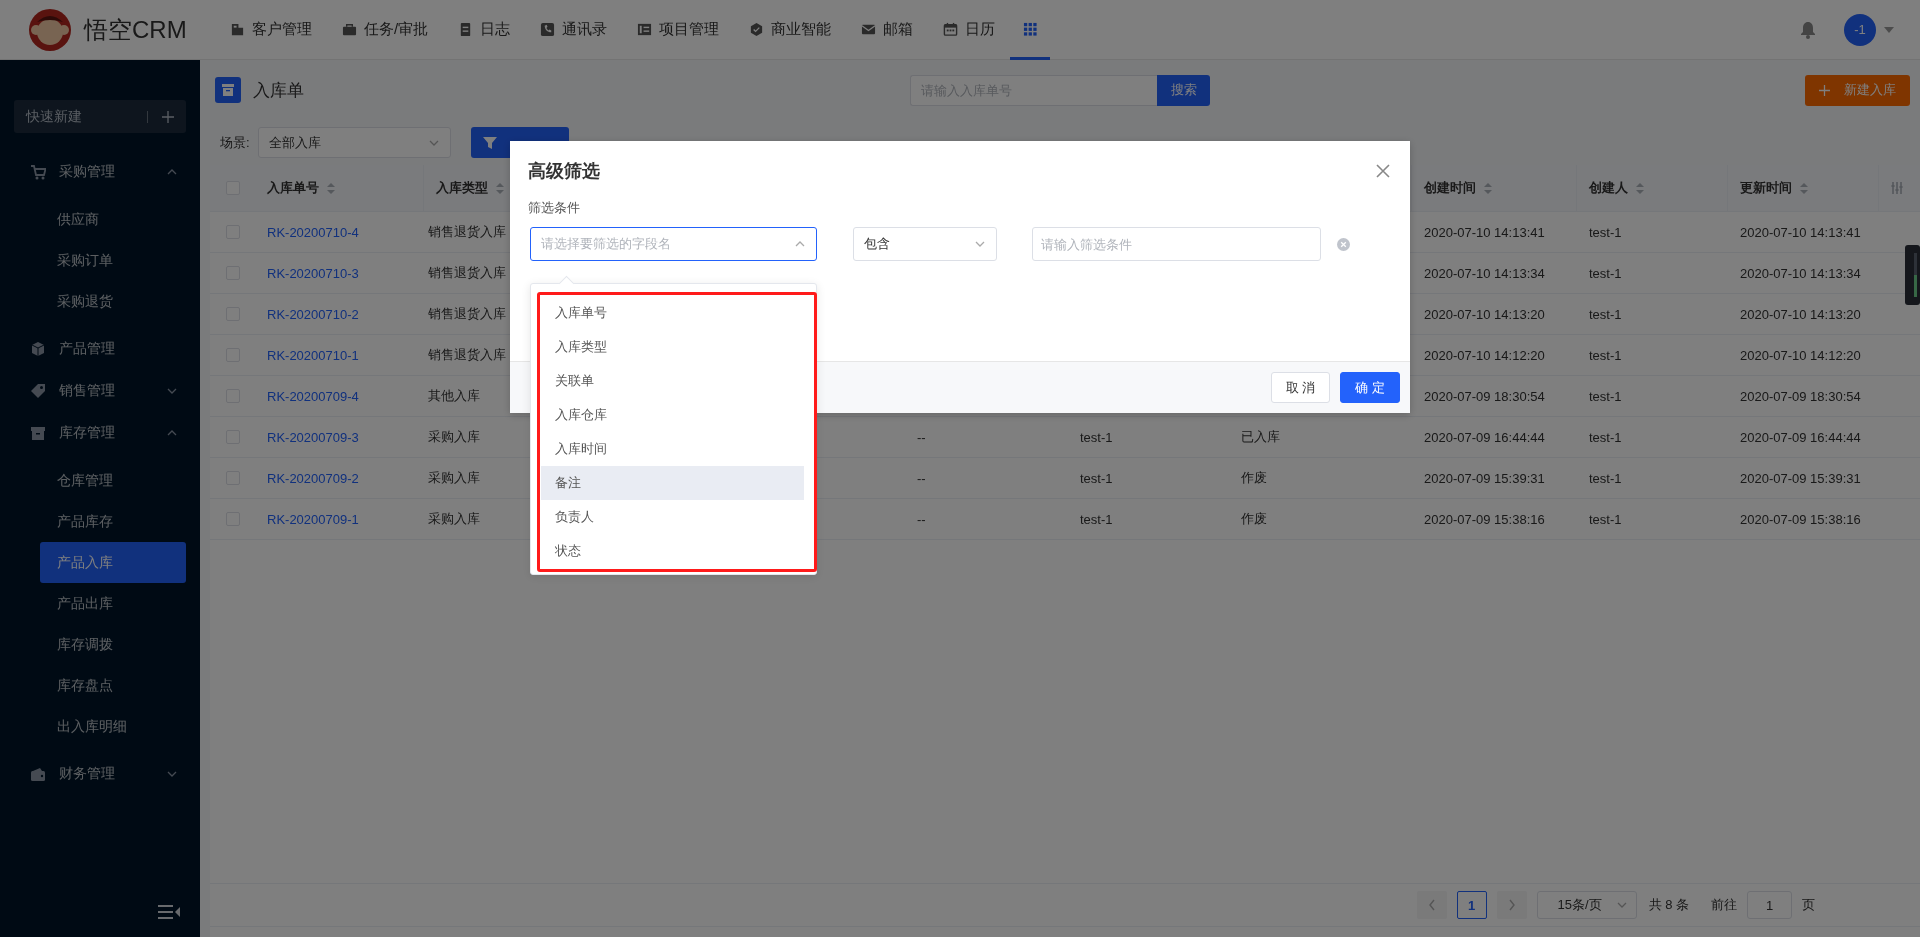  I want to click on column-header: 入库单号, so click(339, 188).